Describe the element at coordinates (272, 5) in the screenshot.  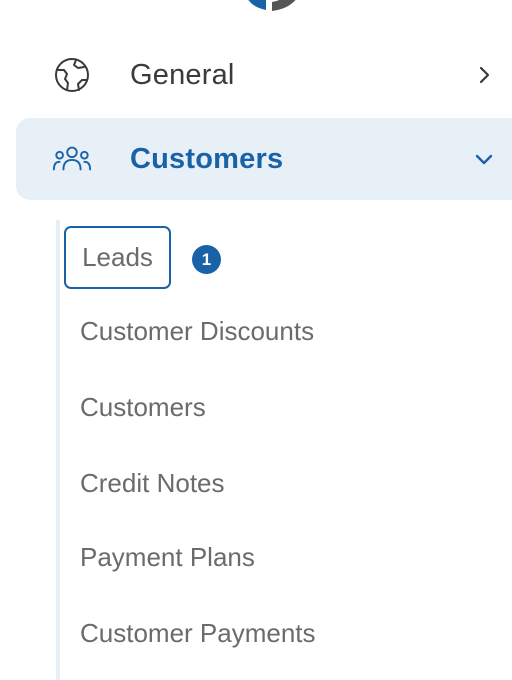
I see `logo-icon` at that location.